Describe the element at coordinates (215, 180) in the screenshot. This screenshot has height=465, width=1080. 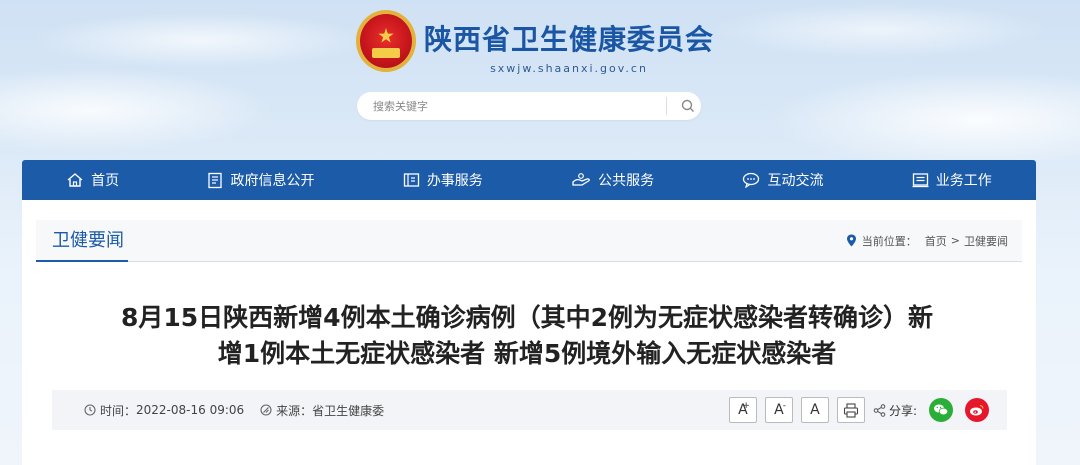
I see `document-icon` at that location.